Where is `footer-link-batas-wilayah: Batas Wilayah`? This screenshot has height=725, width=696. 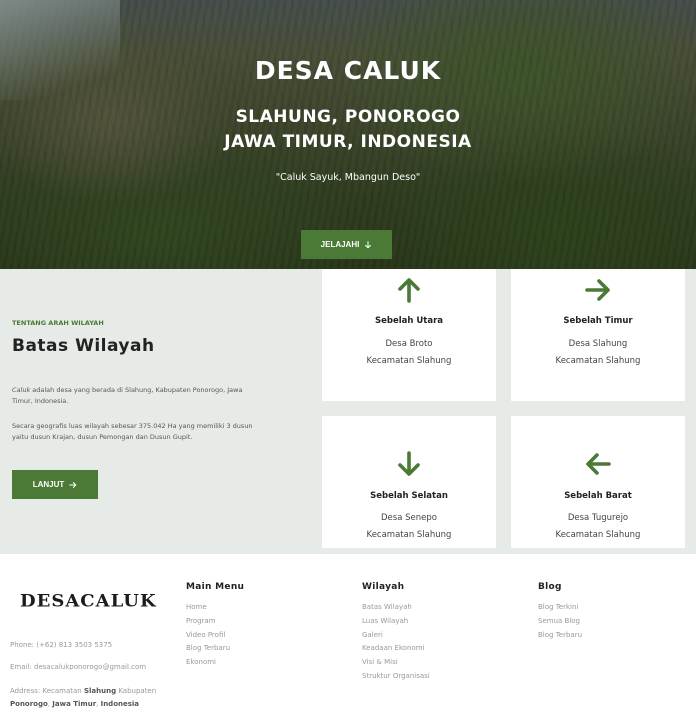 footer-link-batas-wilayah: Batas Wilayah is located at coordinates (396, 608).